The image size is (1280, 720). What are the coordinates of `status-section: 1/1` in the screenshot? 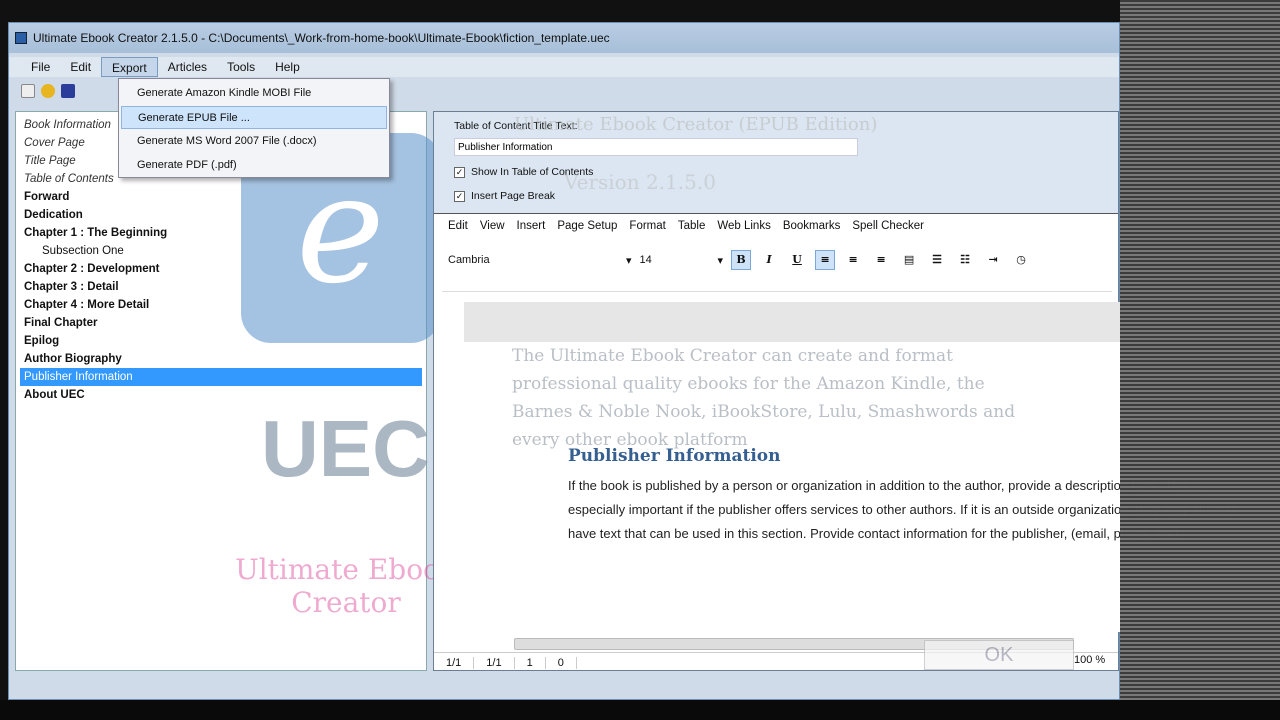 It's located at (494, 662).